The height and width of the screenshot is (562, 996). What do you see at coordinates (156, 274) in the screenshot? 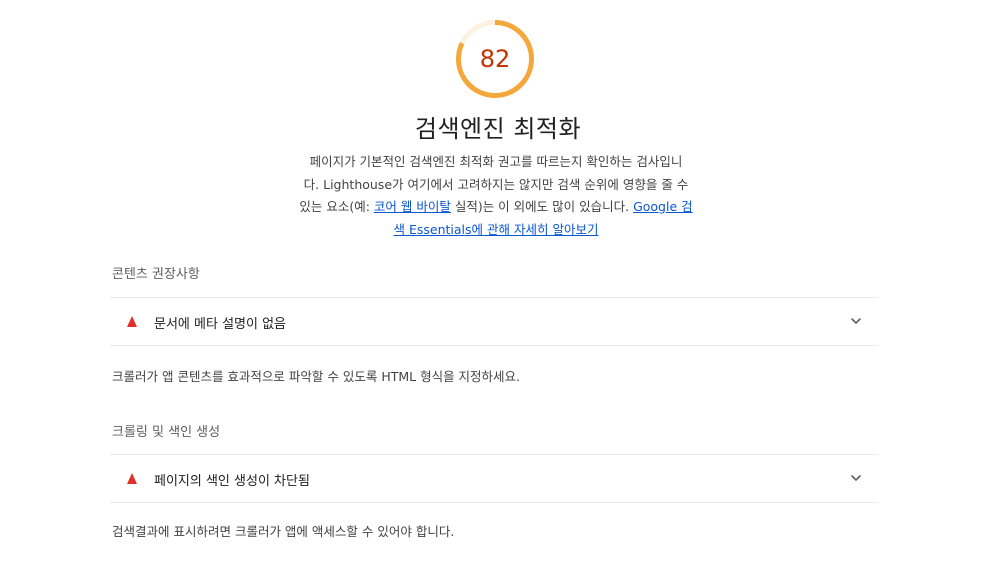
I see `group-title-content: 콘텐츠 권장사항` at bounding box center [156, 274].